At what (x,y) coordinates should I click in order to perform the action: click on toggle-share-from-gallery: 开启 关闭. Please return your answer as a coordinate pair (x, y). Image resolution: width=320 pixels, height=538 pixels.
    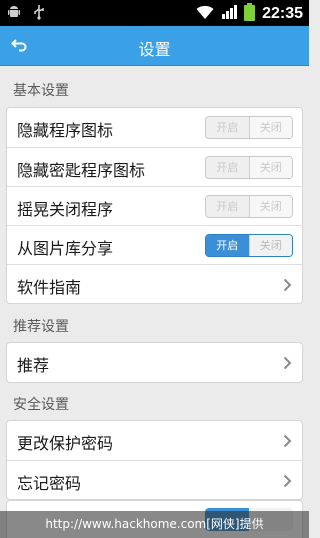
    Looking at the image, I should click on (249, 245).